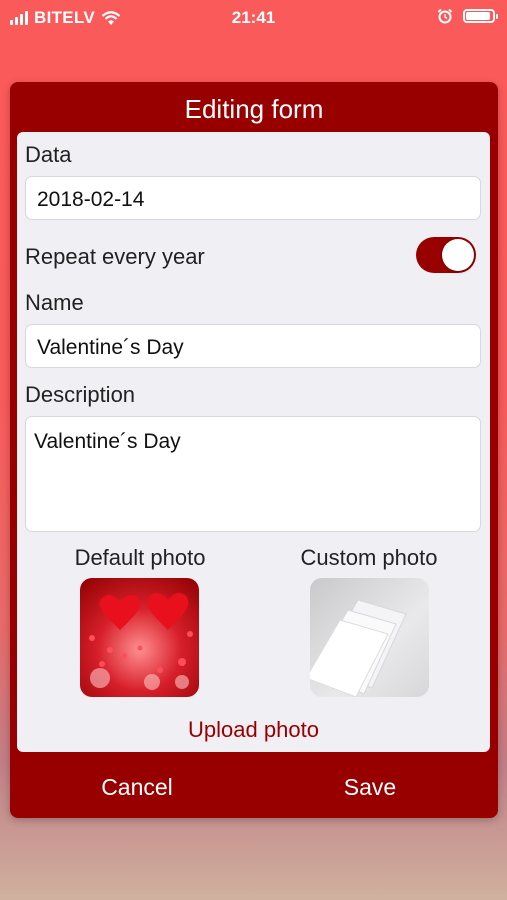  Describe the element at coordinates (254, 109) in the screenshot. I see `dialog-title: Editing form` at that location.